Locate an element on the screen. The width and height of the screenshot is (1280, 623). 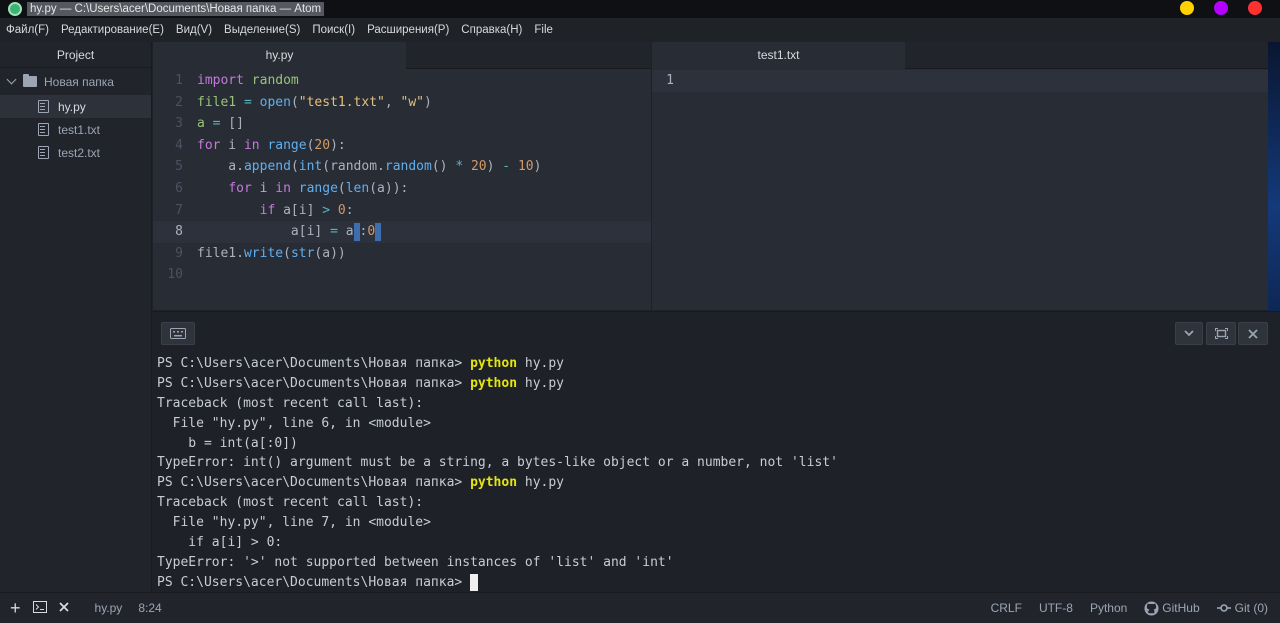
tree-folder: Новая папка is located at coordinates (75, 81).